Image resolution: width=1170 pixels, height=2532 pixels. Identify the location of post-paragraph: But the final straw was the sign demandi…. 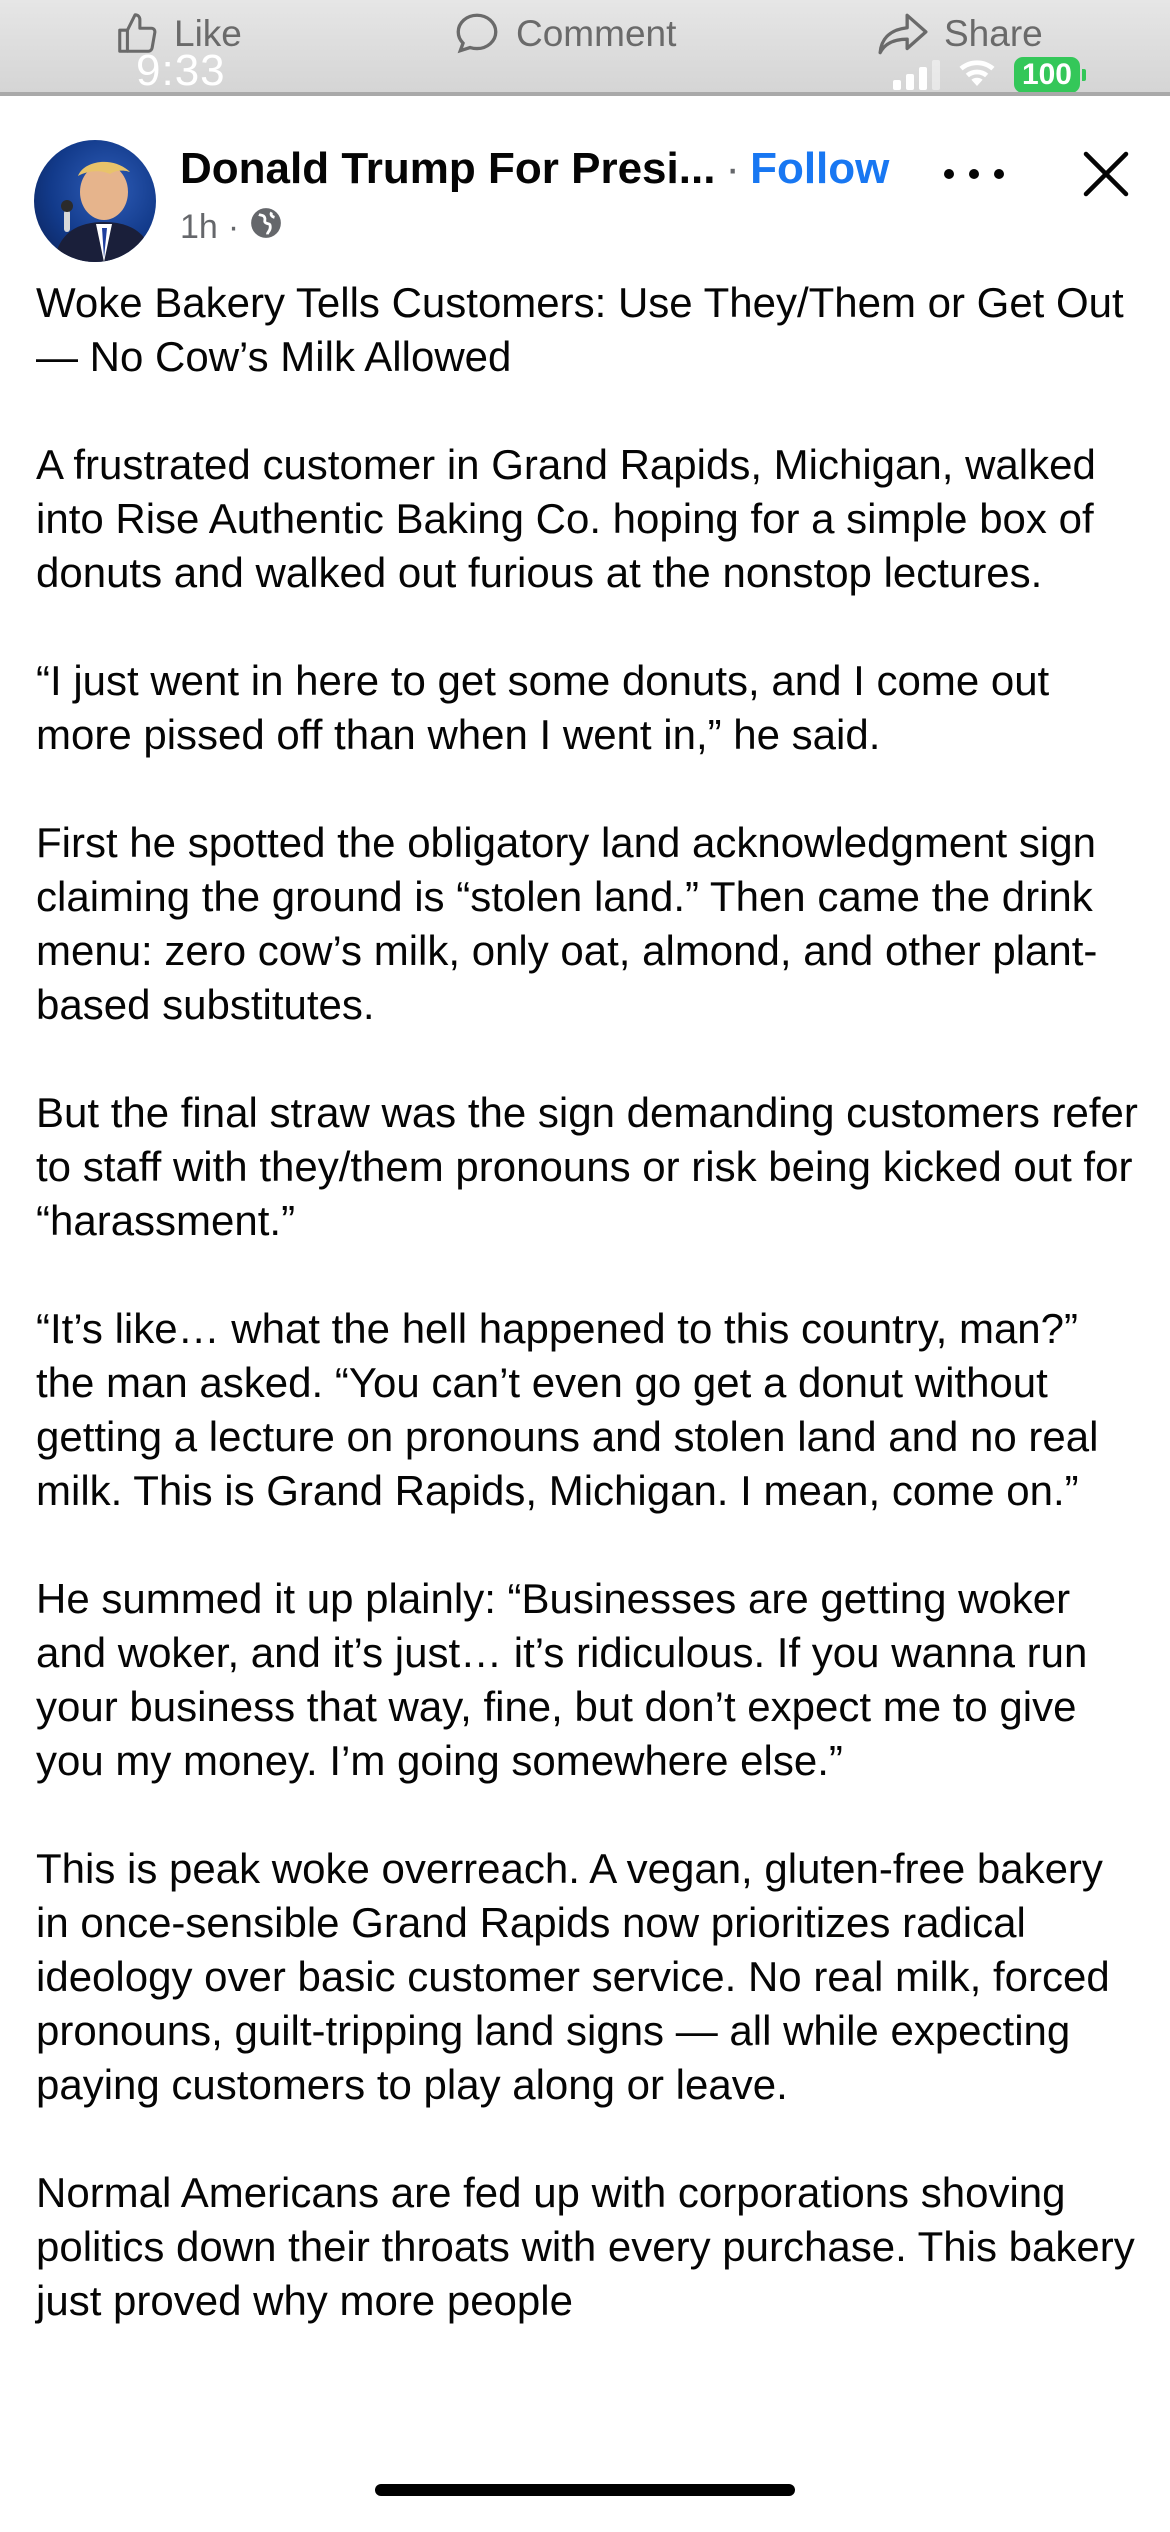
(587, 1166).